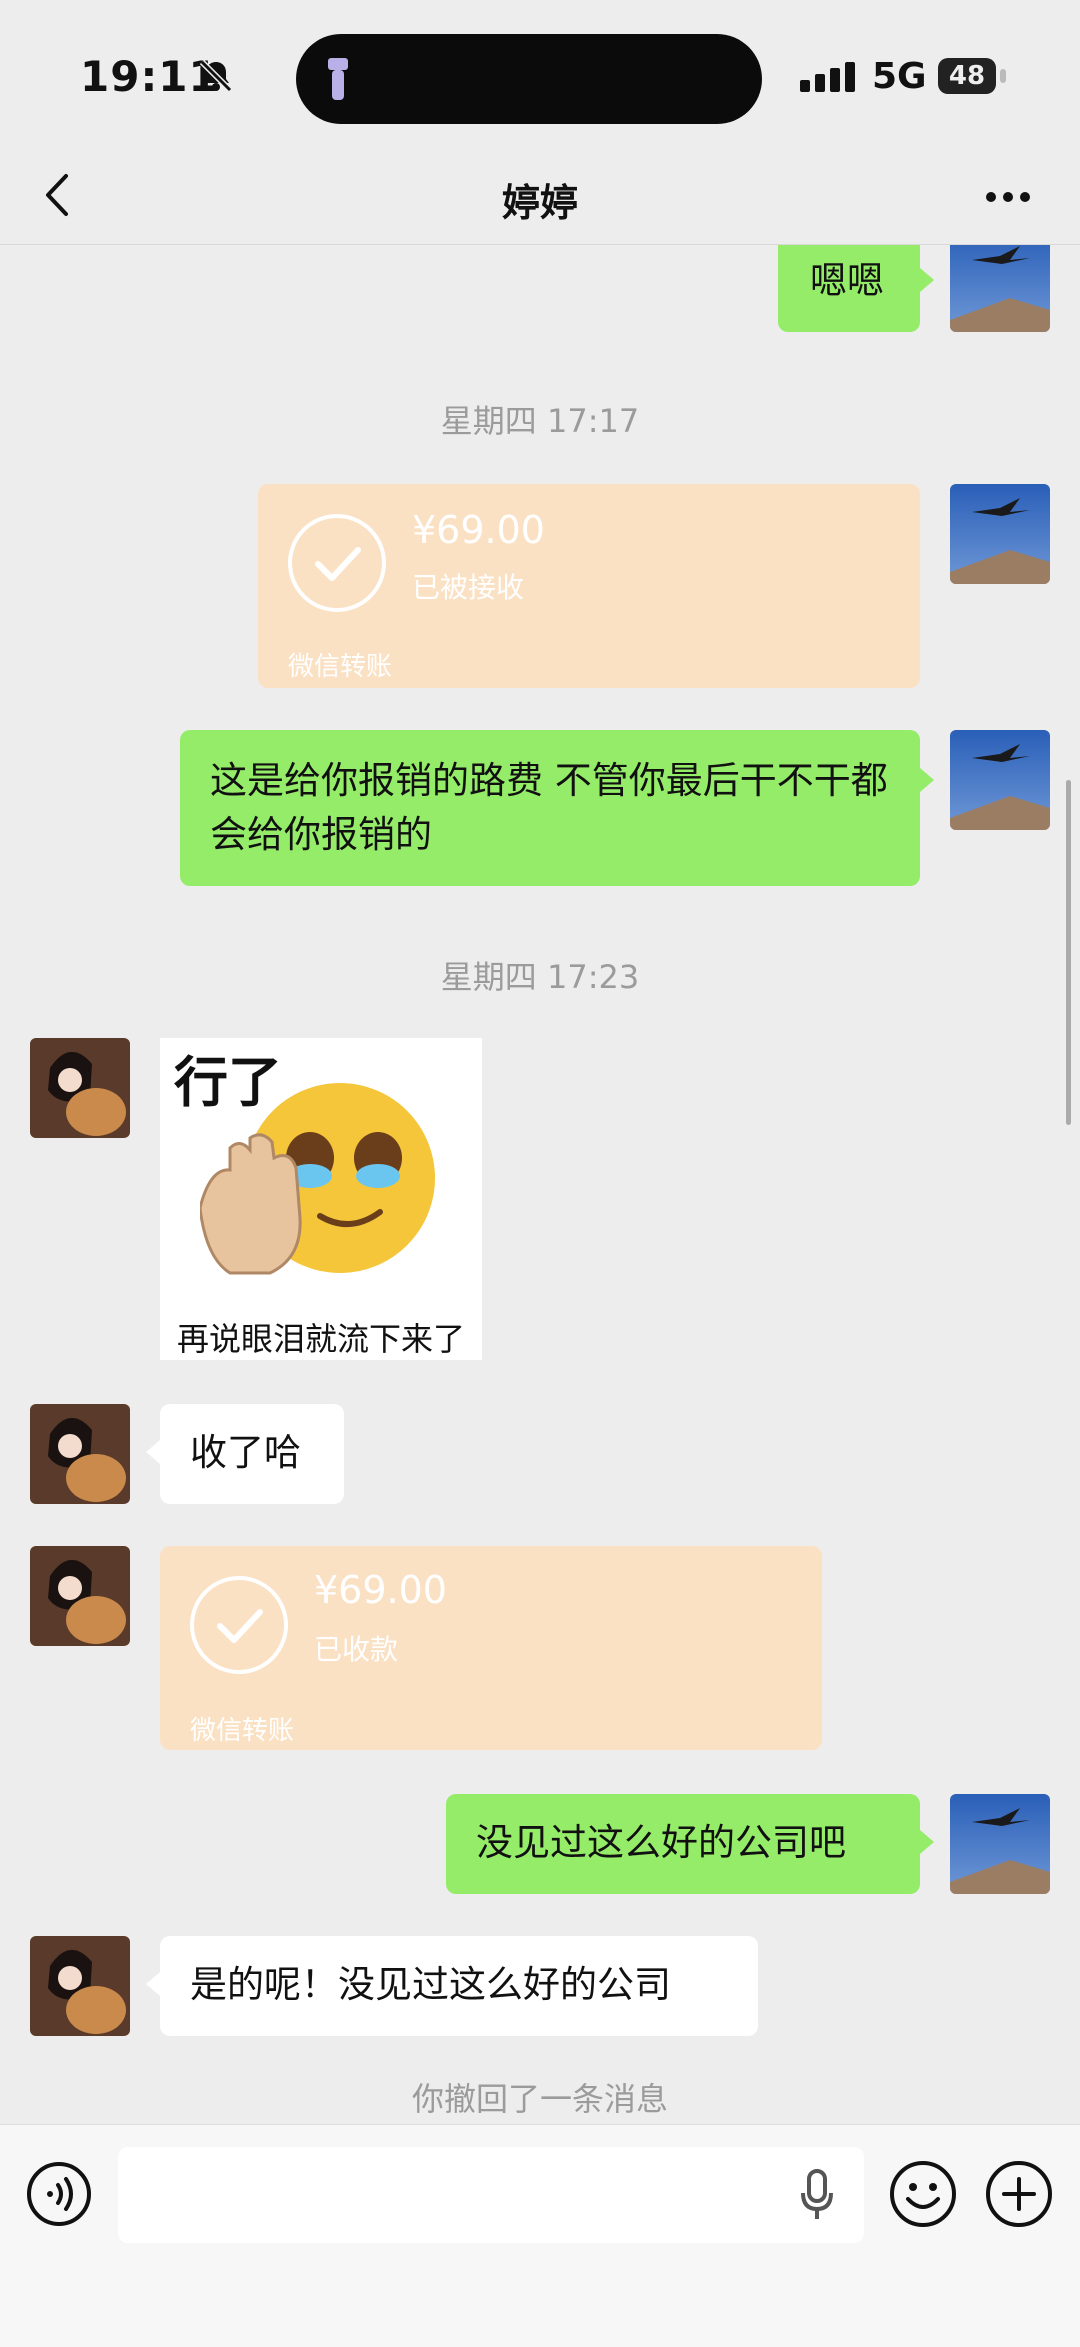  Describe the element at coordinates (245, 1452) in the screenshot. I see `message-text: 收了哈` at that location.